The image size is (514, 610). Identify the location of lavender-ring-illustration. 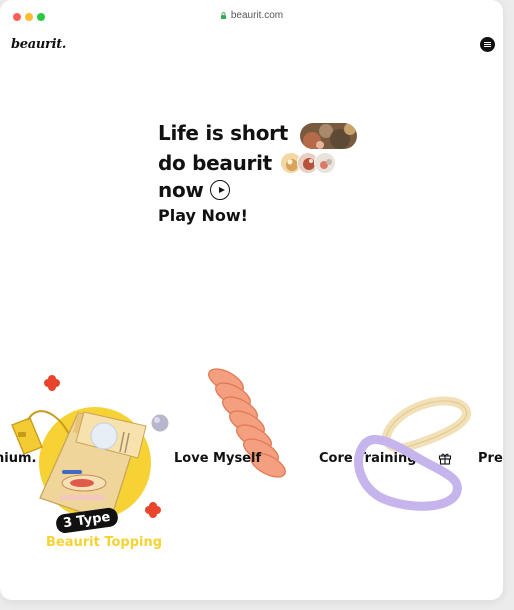
(408, 473).